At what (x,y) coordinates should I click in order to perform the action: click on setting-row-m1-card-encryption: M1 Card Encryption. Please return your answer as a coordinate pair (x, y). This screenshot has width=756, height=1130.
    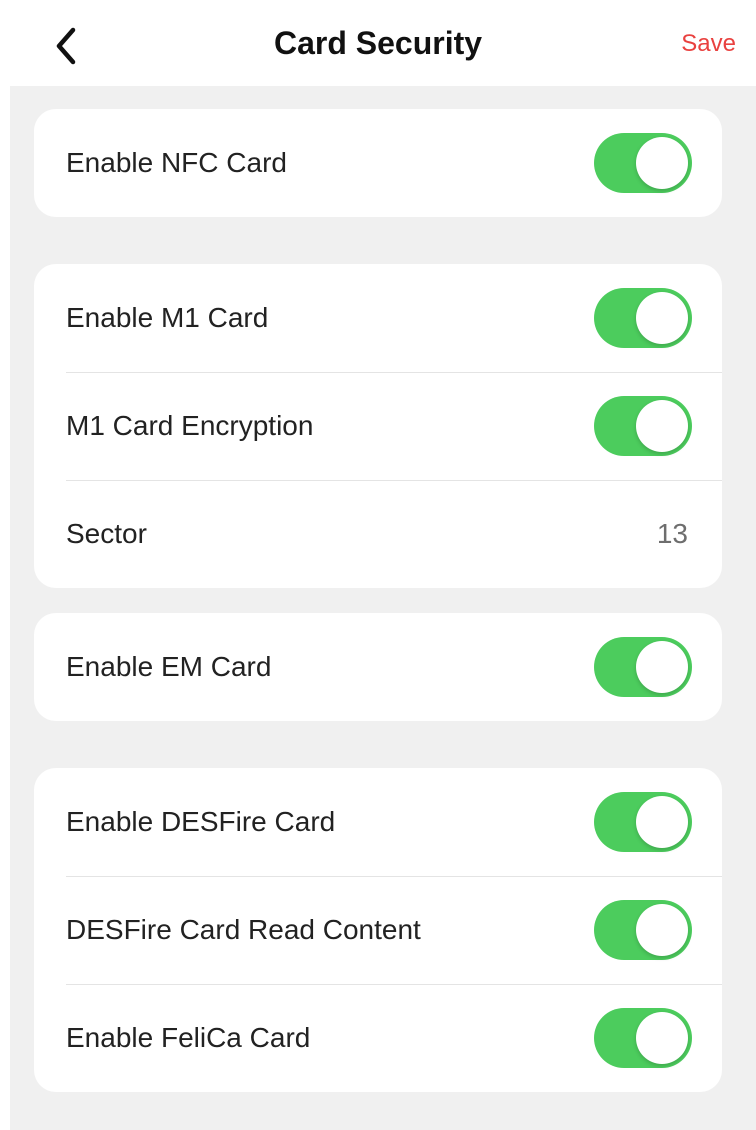
    Looking at the image, I should click on (378, 426).